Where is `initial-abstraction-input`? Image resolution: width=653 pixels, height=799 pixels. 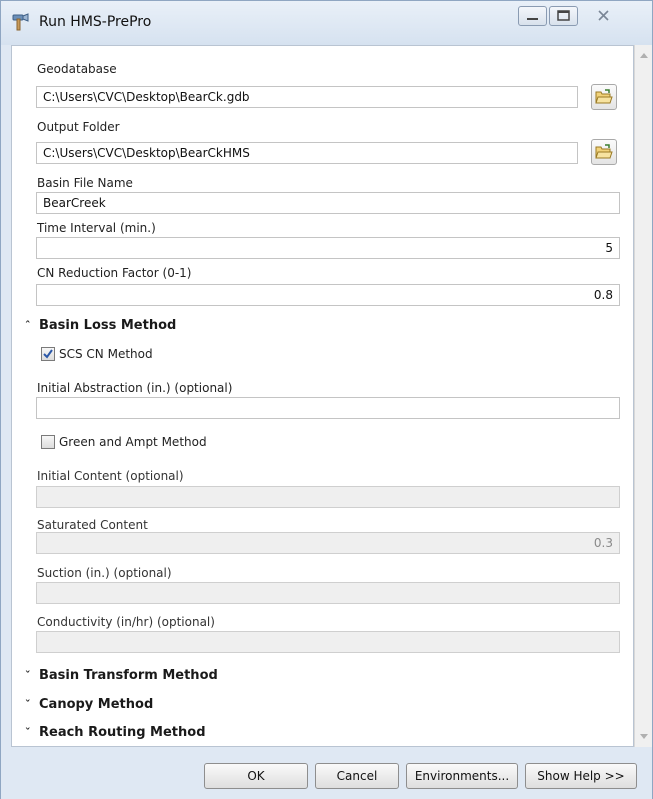
initial-abstraction-input is located at coordinates (328, 408).